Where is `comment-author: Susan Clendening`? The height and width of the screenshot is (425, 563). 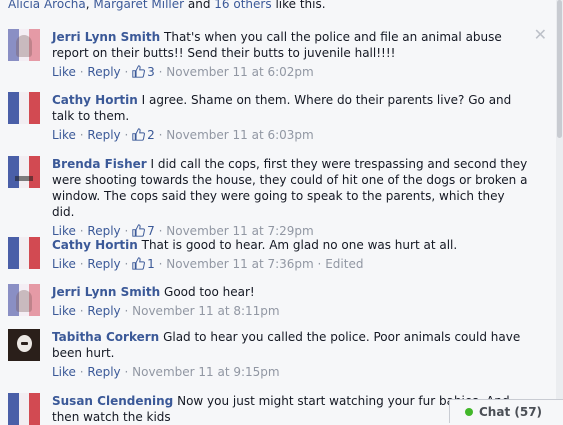 comment-author: Susan Clendening is located at coordinates (112, 401).